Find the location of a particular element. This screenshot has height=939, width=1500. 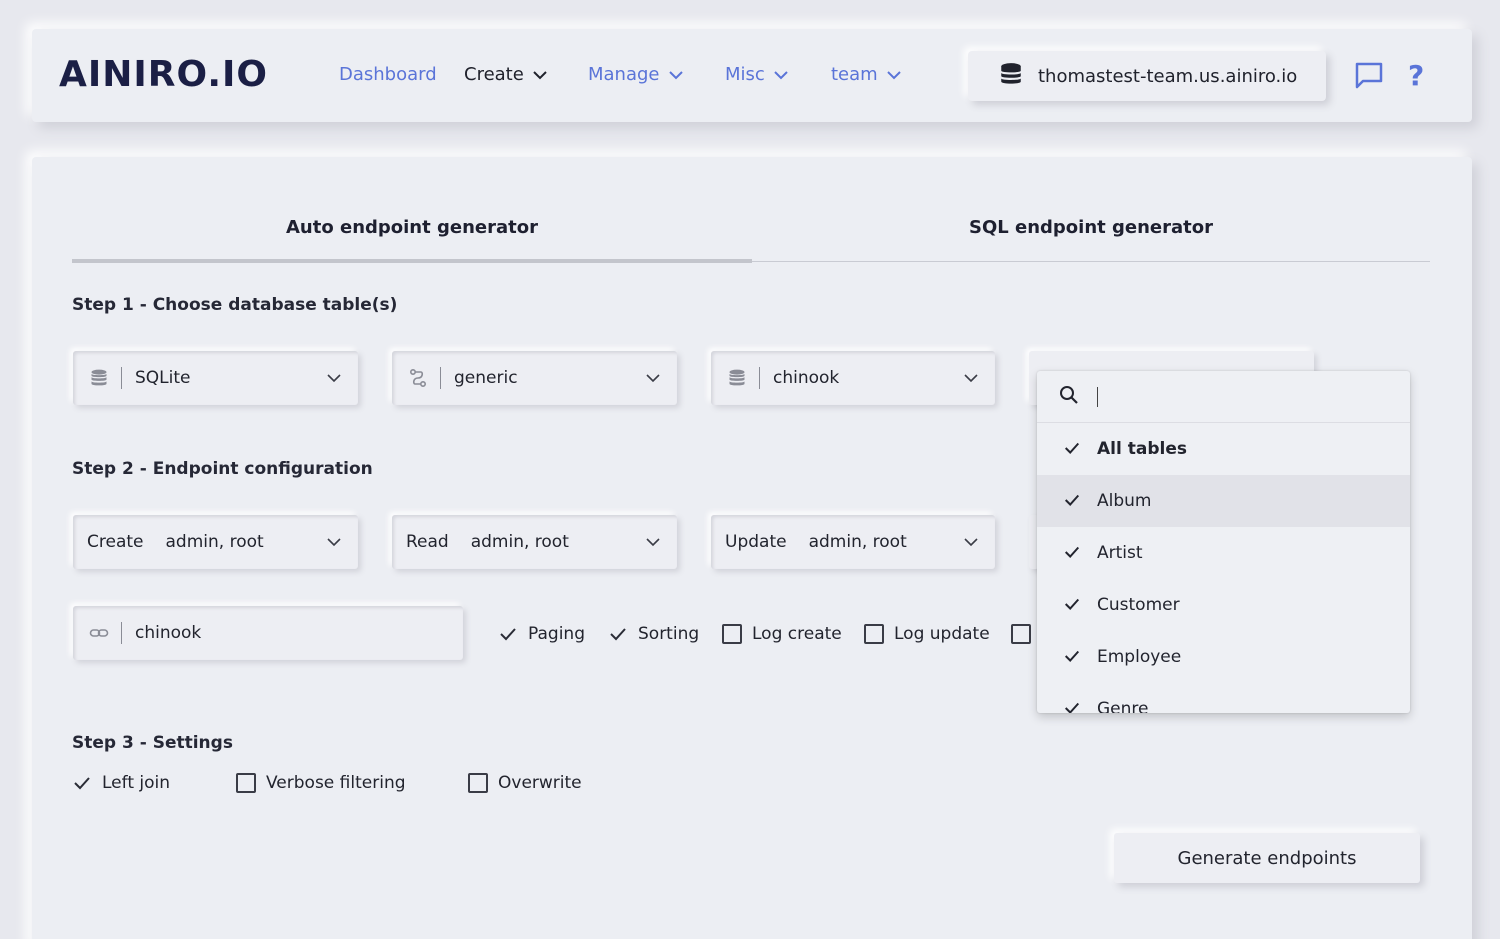

verbose-filtering-checkbox: Verbose filtering is located at coordinates (321, 783).